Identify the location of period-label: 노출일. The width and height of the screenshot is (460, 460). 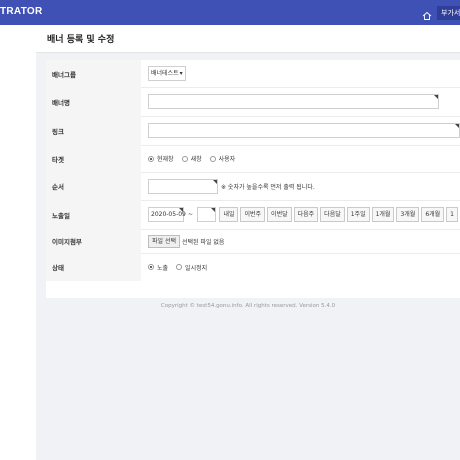
(93, 214).